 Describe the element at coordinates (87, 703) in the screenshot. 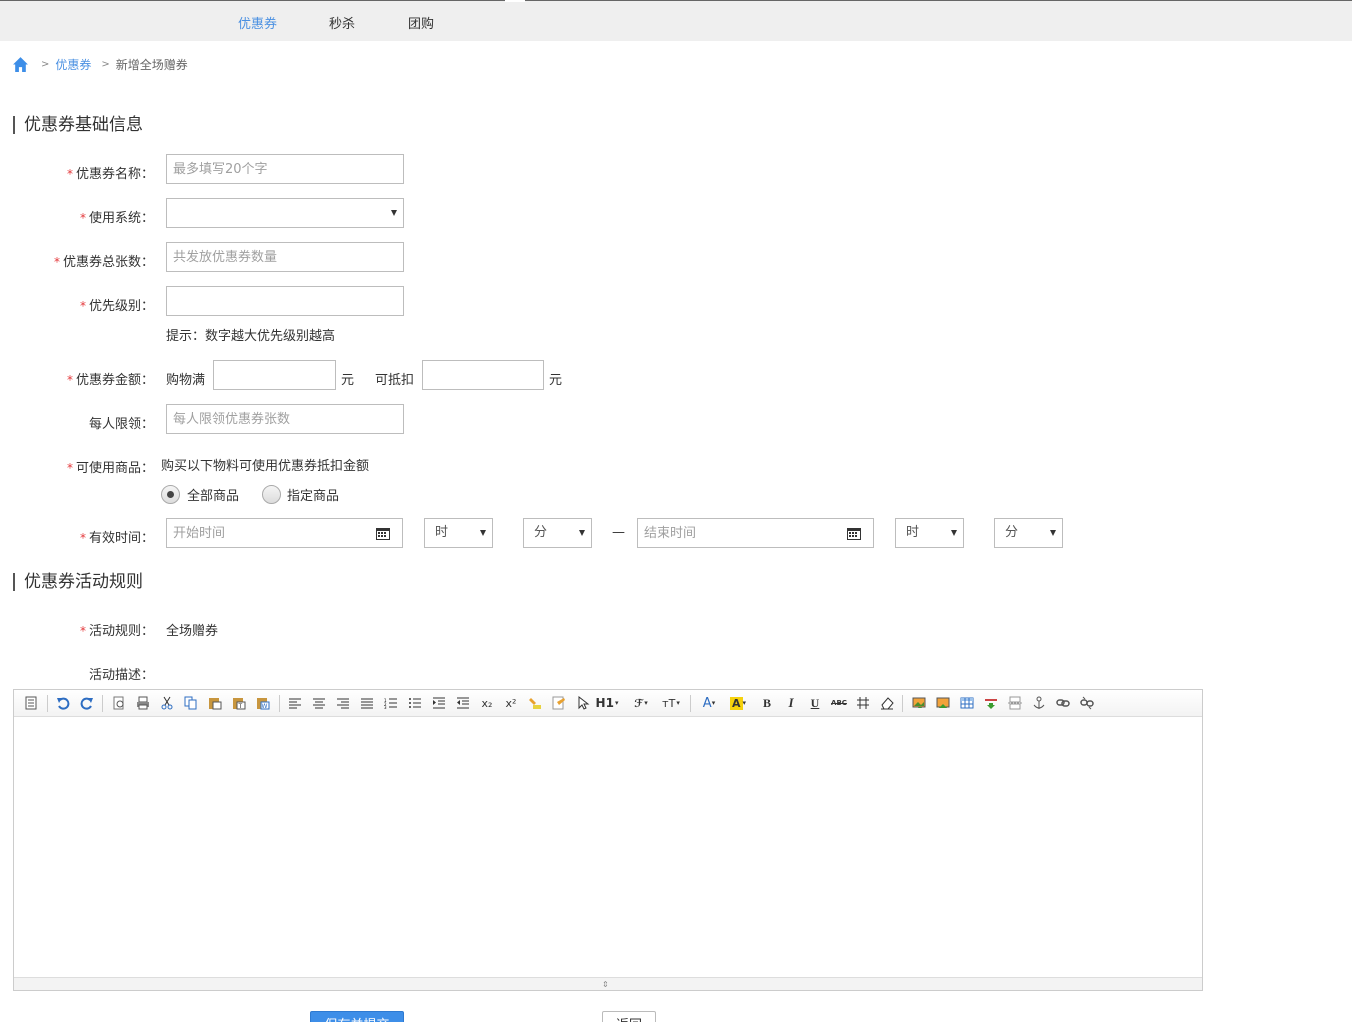

I see `redo-icon` at that location.